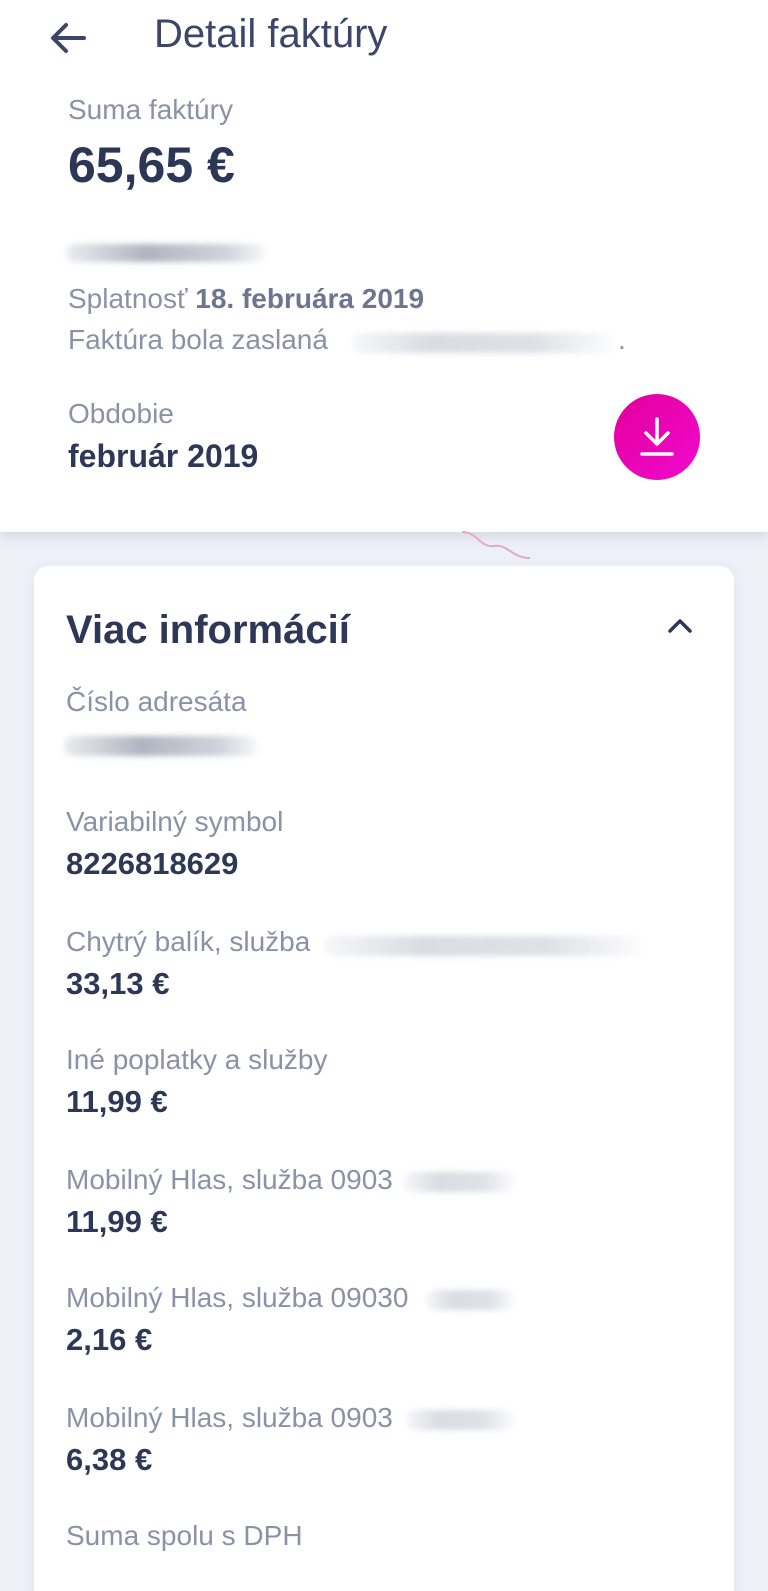  I want to click on mobile-voice-3-value: 6,38 €, so click(109, 1459).